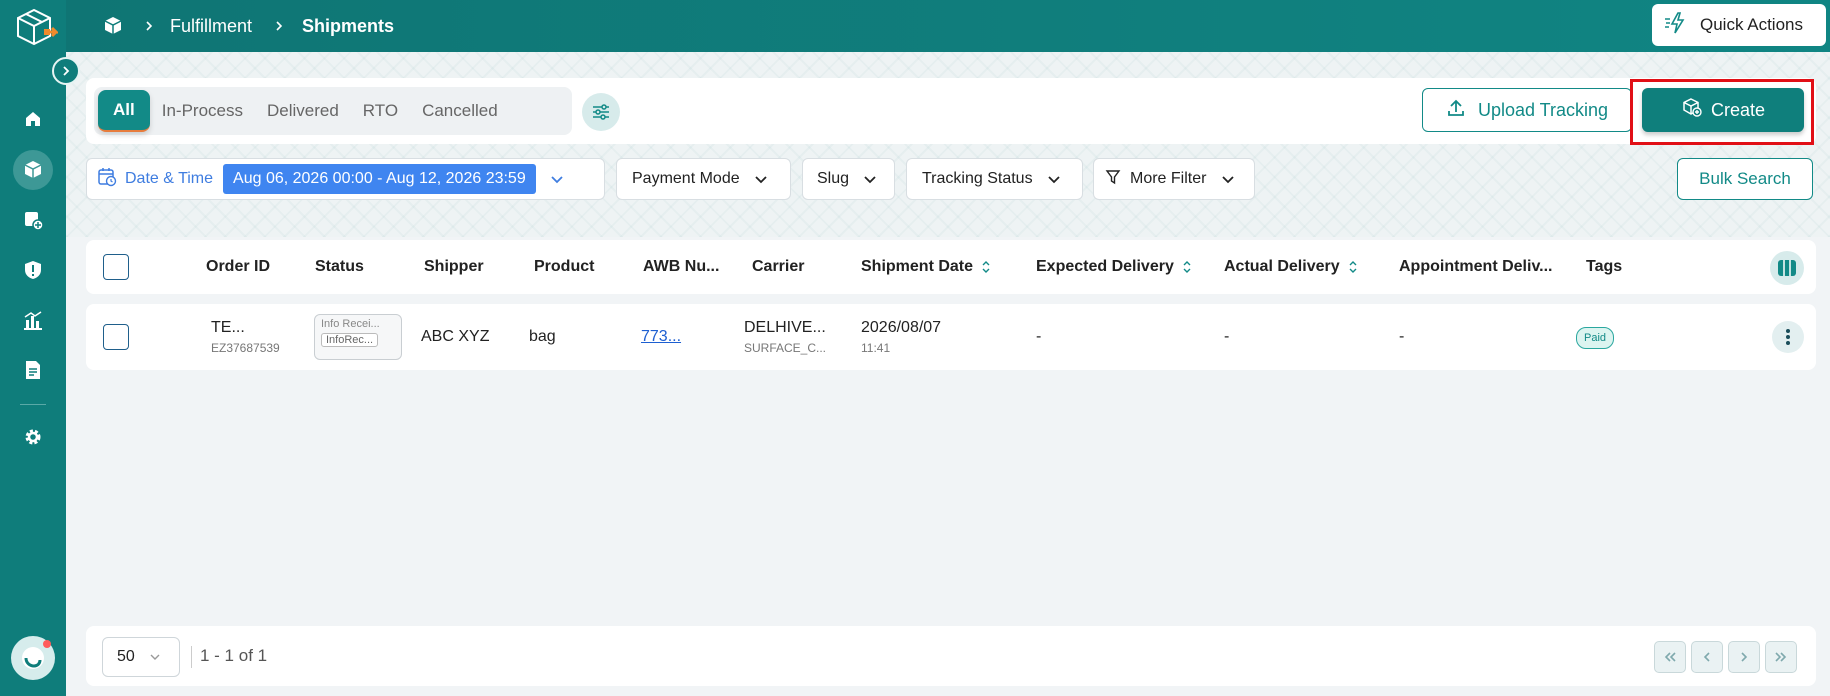  Describe the element at coordinates (37, 27) in the screenshot. I see `app-logo-icon` at that location.